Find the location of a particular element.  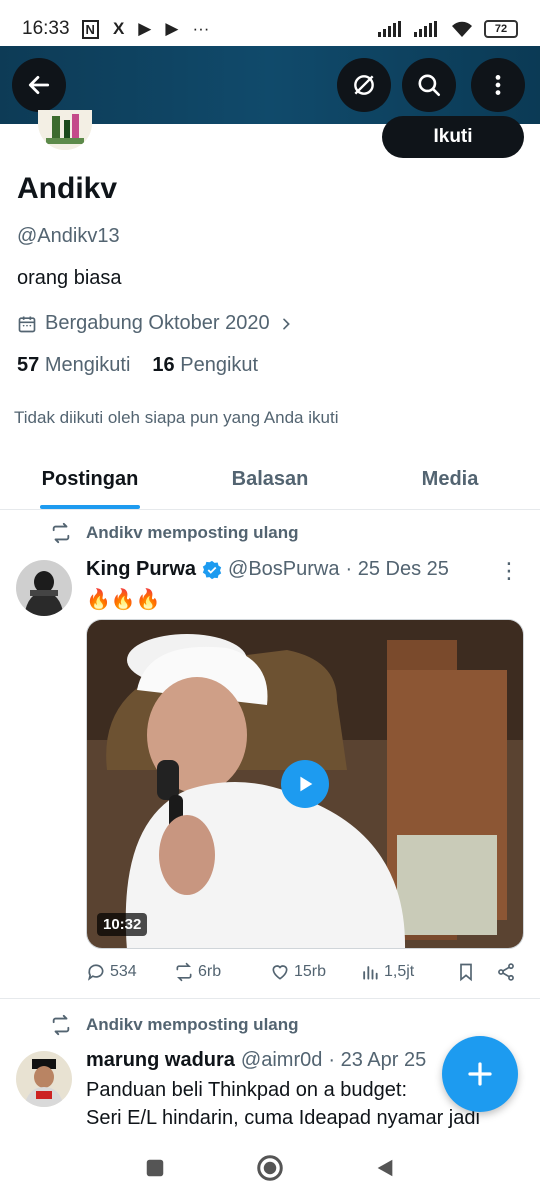

post-header: King Purwa @BosPurwa · 25 Des 25 is located at coordinates (267, 569).